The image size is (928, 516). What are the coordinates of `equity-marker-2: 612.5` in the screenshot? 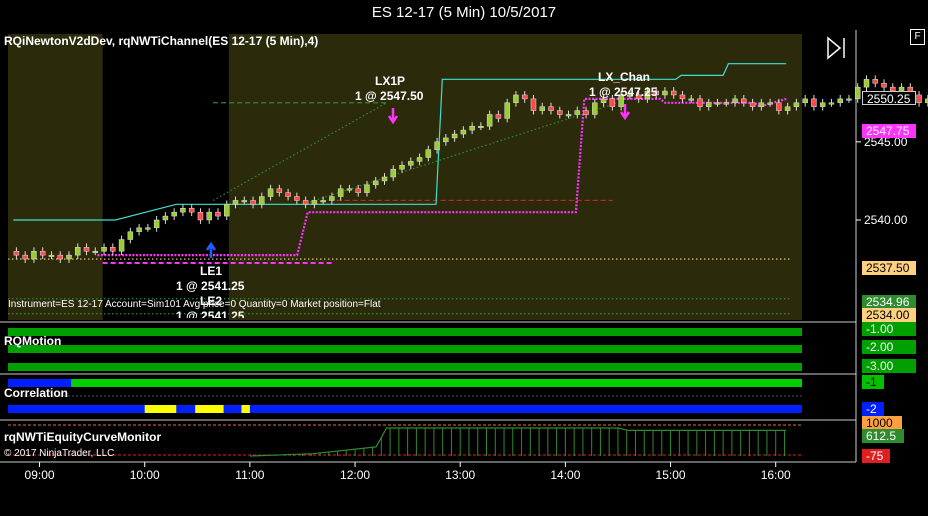 It's located at (883, 436).